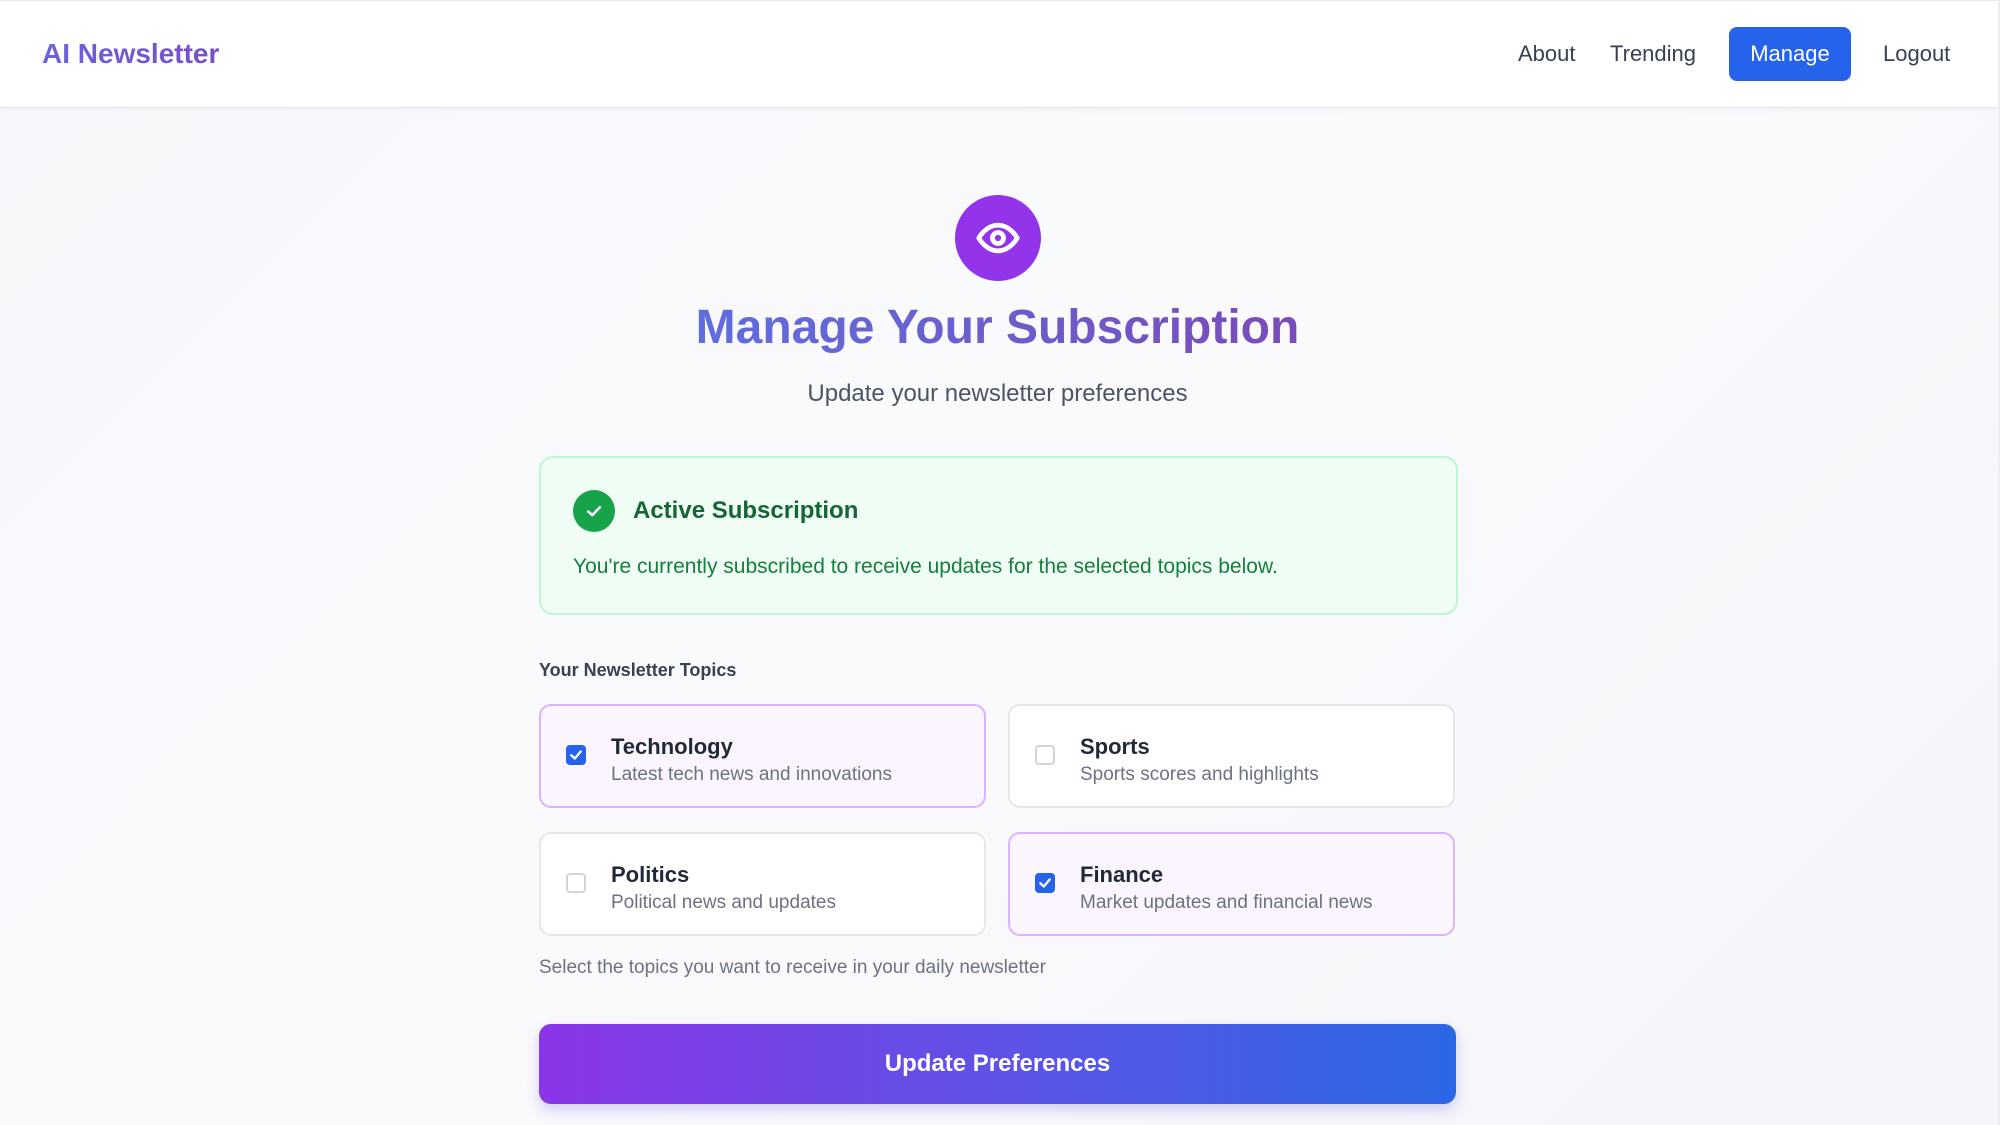 This screenshot has height=1125, width=2000. Describe the element at coordinates (997, 327) in the screenshot. I see `page-title: Manage Your Subscription` at that location.